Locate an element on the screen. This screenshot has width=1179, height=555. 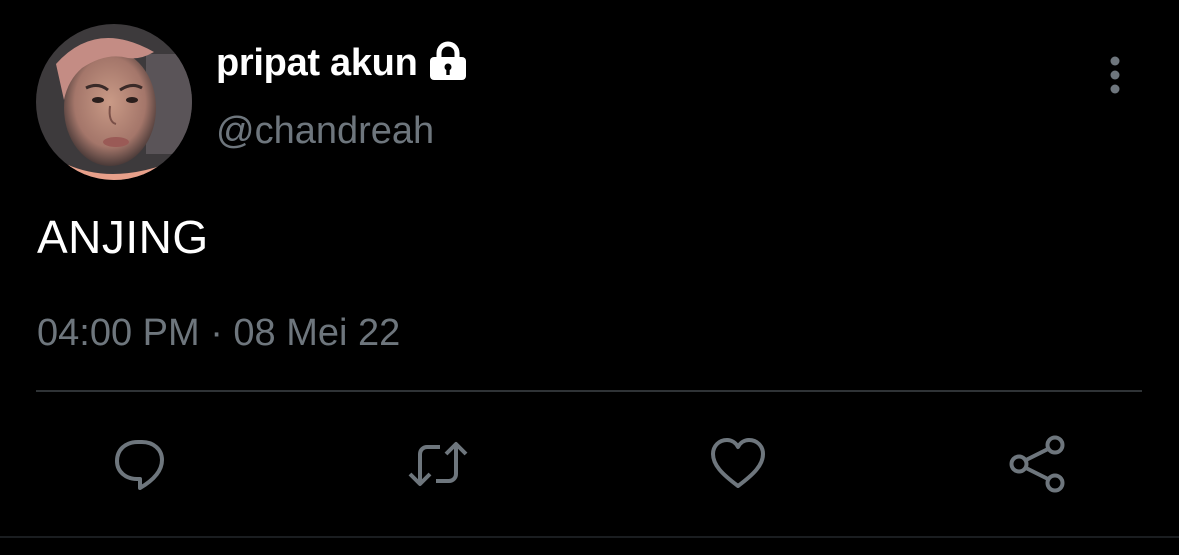
more-vertical-icon is located at coordinates (1115, 75).